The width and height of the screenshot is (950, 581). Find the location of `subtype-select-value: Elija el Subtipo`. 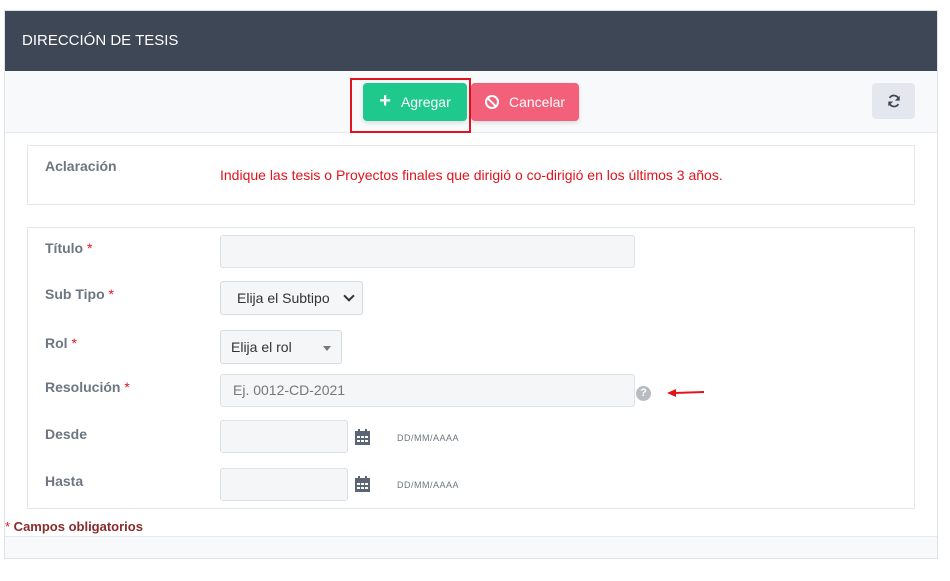

subtype-select-value: Elija el Subtipo is located at coordinates (283, 298).